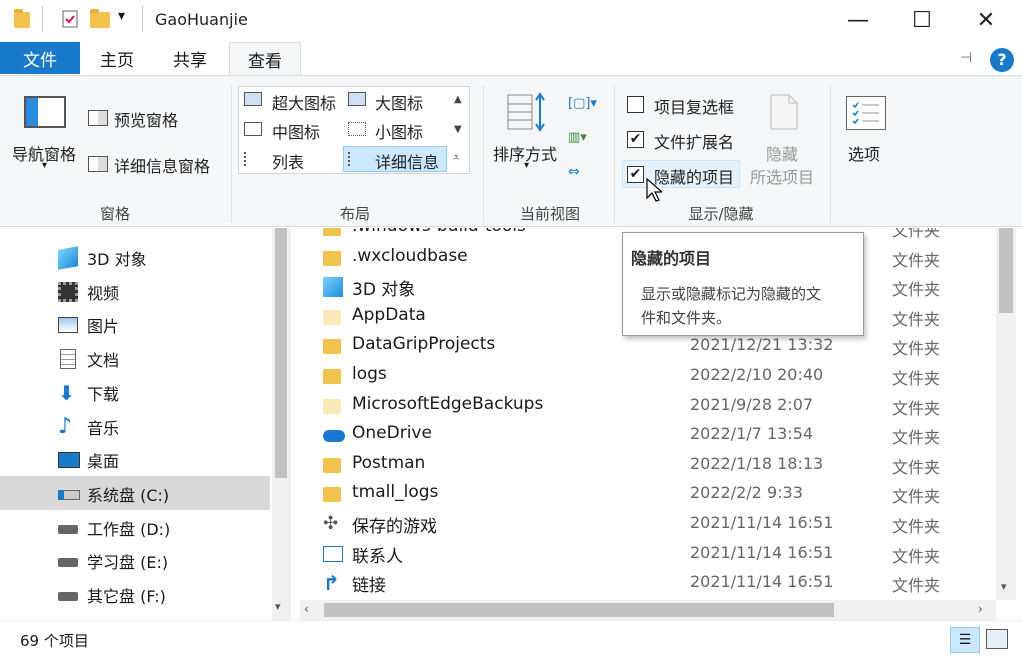  What do you see at coordinates (997, 639) in the screenshot?
I see `large-icons-view-button` at bounding box center [997, 639].